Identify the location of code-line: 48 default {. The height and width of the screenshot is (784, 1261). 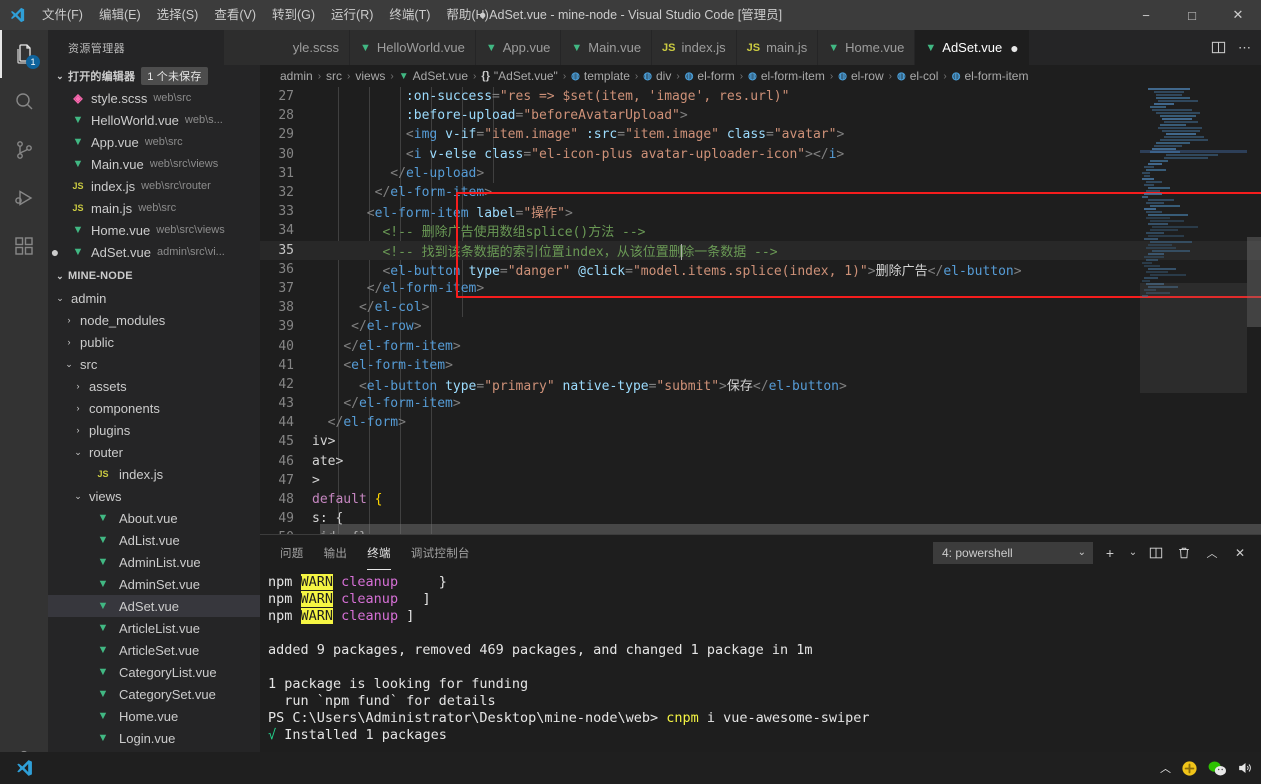
(760, 499).